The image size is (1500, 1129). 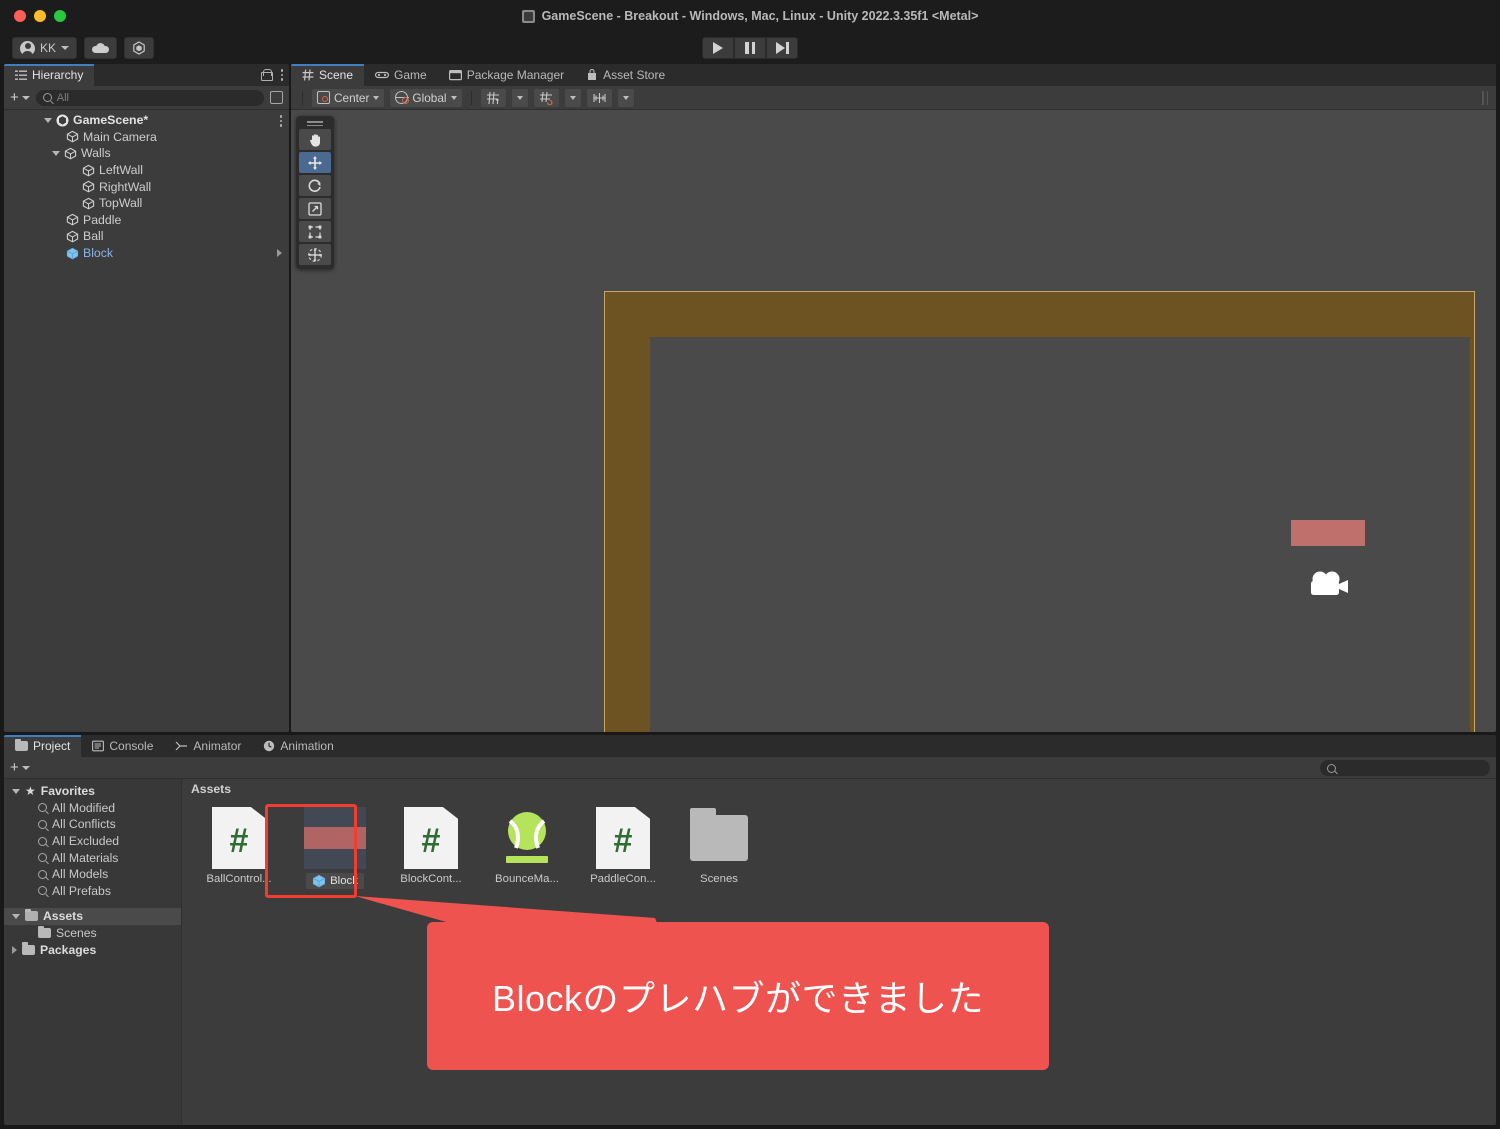 I want to click on playback-controls, so click(x=750, y=48).